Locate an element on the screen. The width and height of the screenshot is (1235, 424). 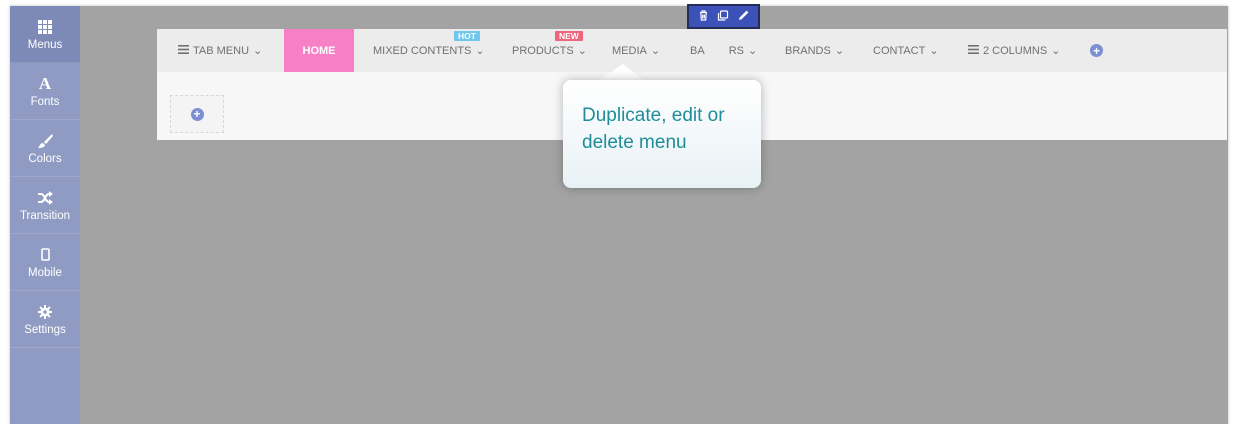
menu-item-tab-menu: TAB MENU ⌄ is located at coordinates (220, 50).